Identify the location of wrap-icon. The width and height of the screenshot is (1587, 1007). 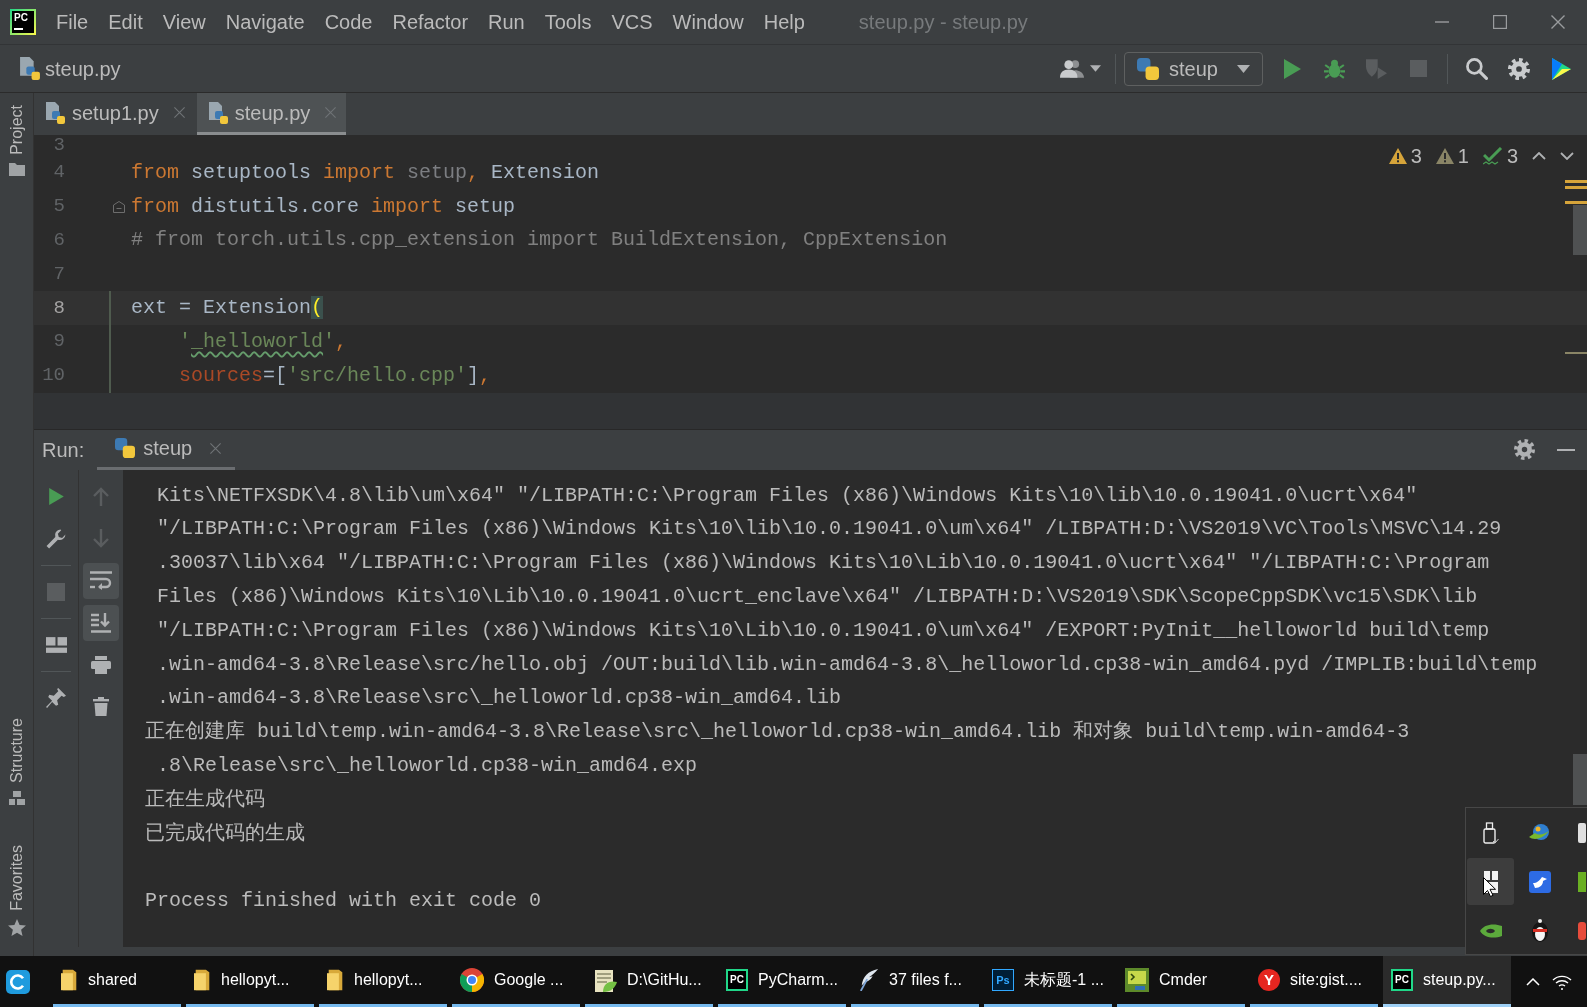
(101, 581).